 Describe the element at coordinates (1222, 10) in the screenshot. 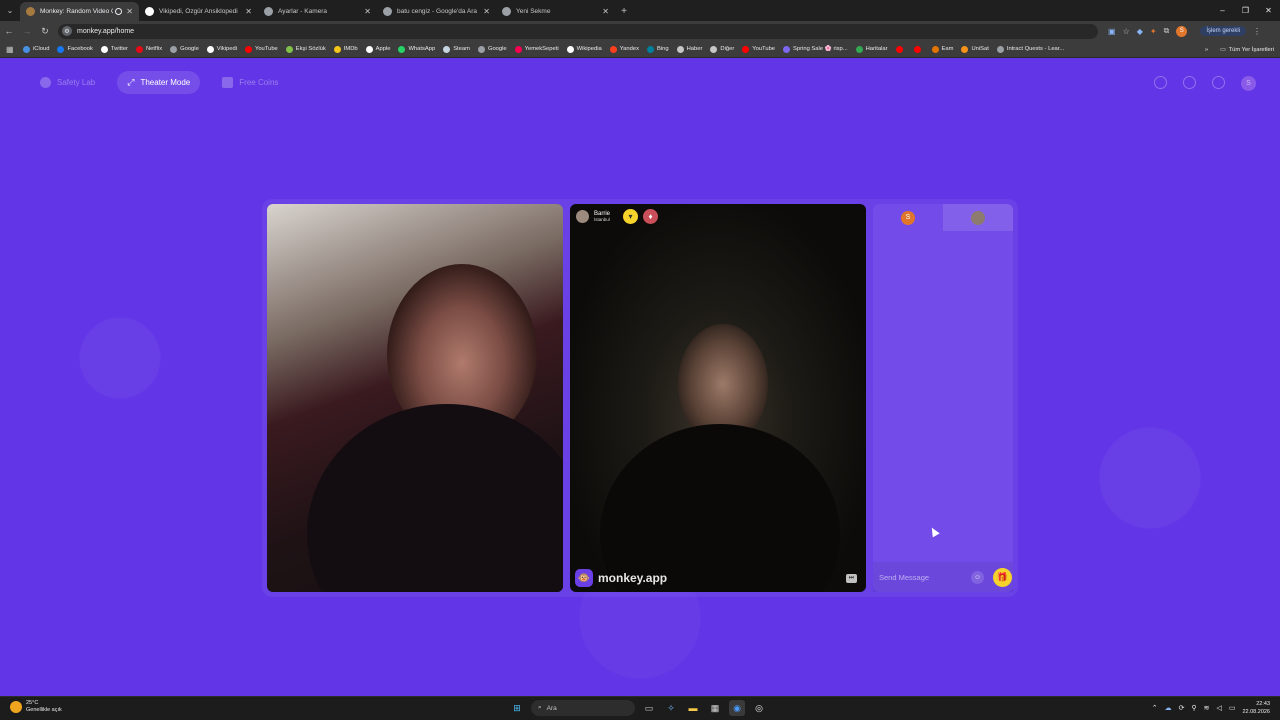

I see `minimize-icon: –` at that location.